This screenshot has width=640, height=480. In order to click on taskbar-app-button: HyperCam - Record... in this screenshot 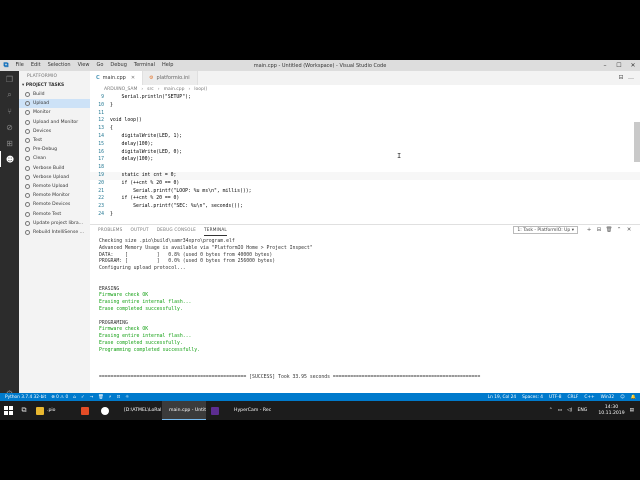, I will do `click(249, 410)`.